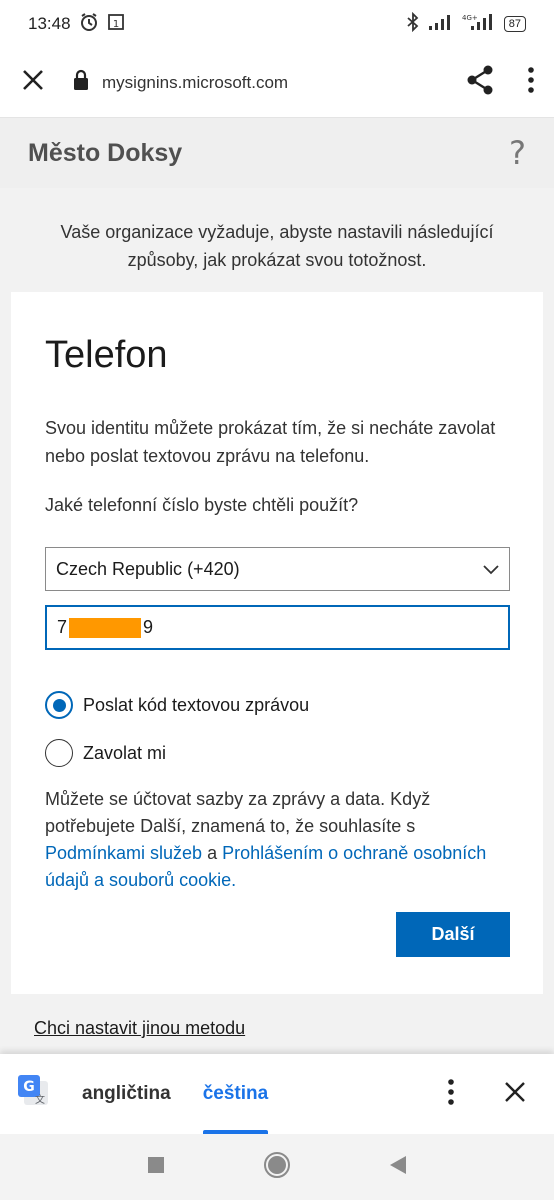  I want to click on option-text-message: Poslat kód textovou zprávou, so click(177, 705).